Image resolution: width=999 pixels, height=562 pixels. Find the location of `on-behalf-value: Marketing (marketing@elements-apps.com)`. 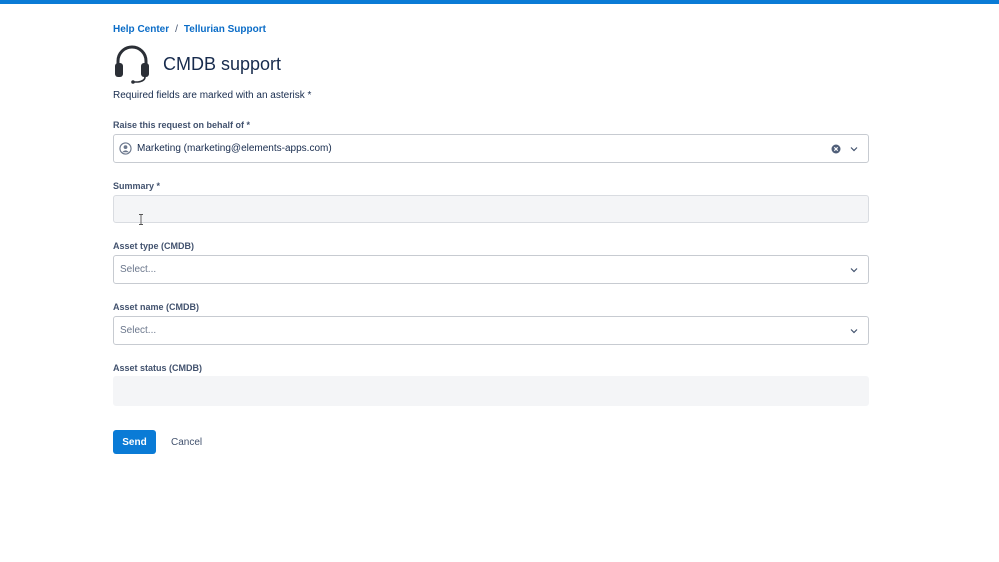

on-behalf-value: Marketing (marketing@elements-apps.com) is located at coordinates (234, 148).